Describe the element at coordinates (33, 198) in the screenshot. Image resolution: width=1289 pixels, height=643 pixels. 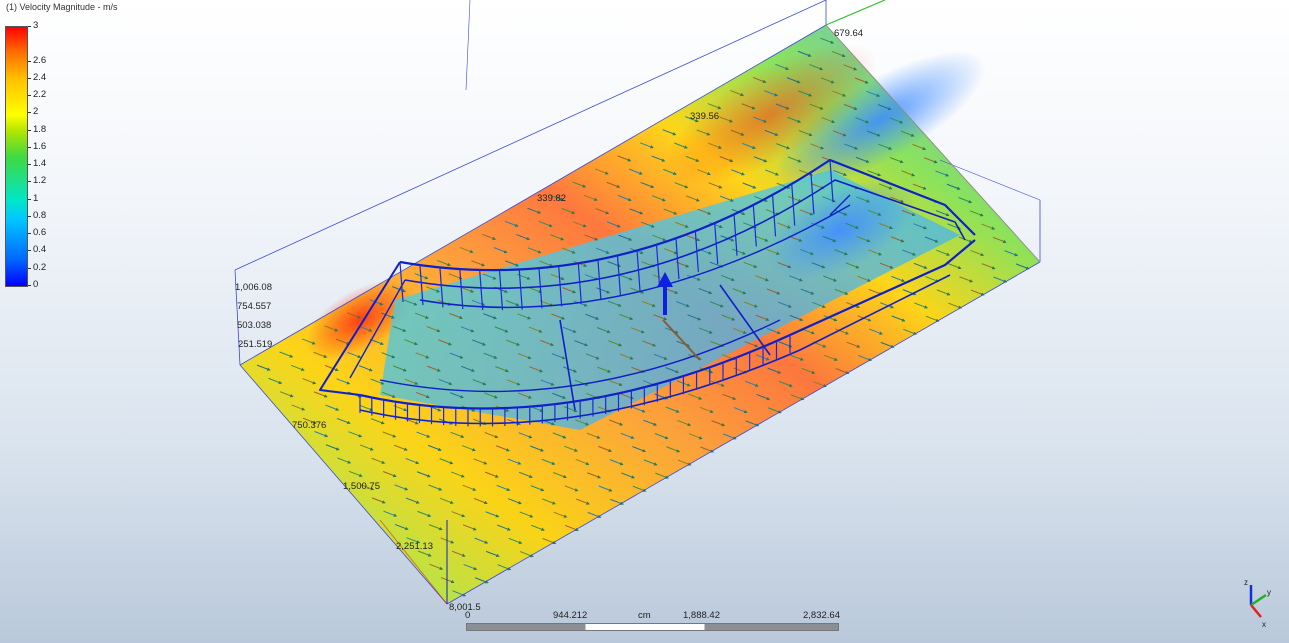
I see `legend-tick-9: 1` at that location.